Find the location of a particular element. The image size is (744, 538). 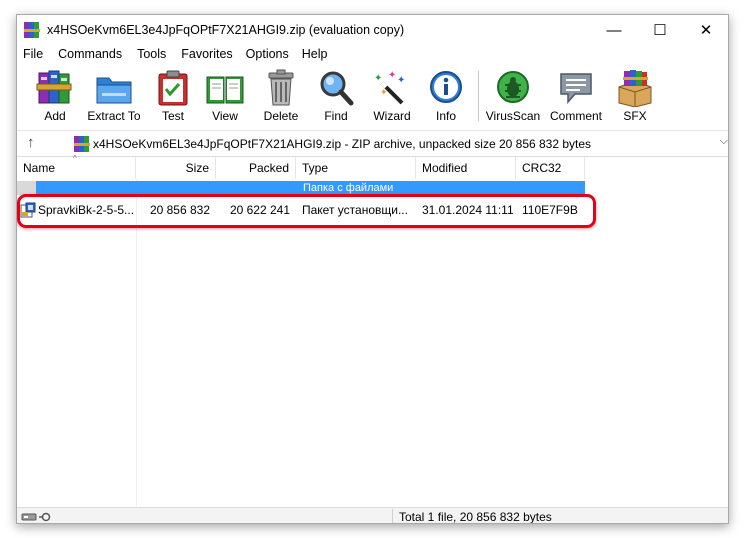

column-type: Type is located at coordinates (356, 168).